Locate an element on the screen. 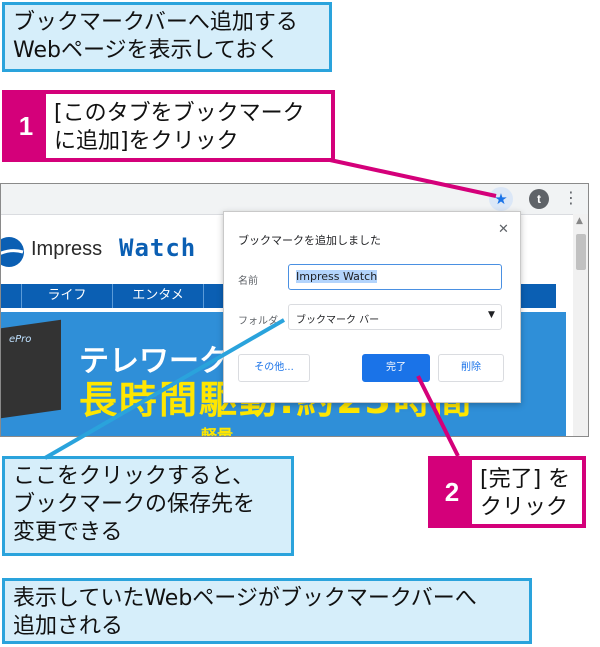 The height and width of the screenshot is (647, 600). folder-hint-pointer is located at coordinates (164, 389).